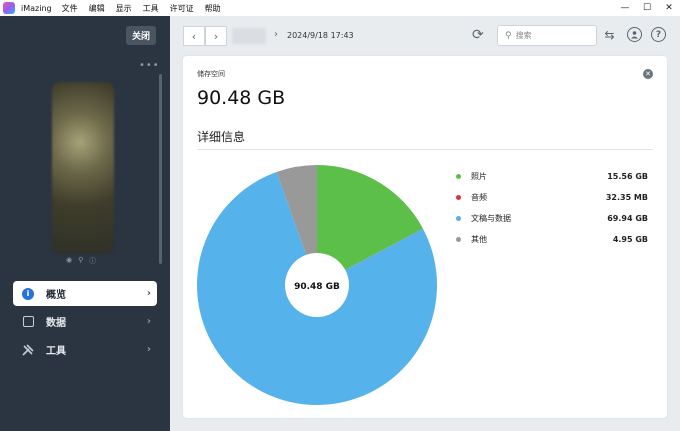 This screenshot has width=680, height=431. What do you see at coordinates (194, 36) in the screenshot?
I see `back-button: ‹` at bounding box center [194, 36].